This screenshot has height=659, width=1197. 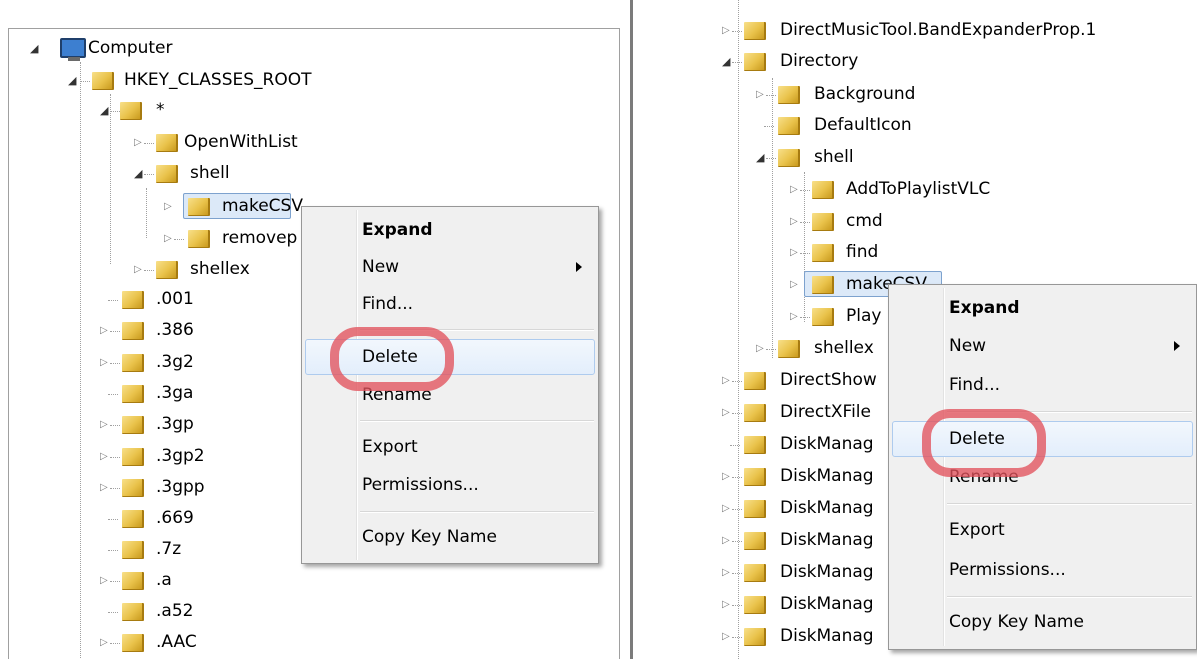 What do you see at coordinates (175, 518) in the screenshot?
I see `tree-node-label: .669` at bounding box center [175, 518].